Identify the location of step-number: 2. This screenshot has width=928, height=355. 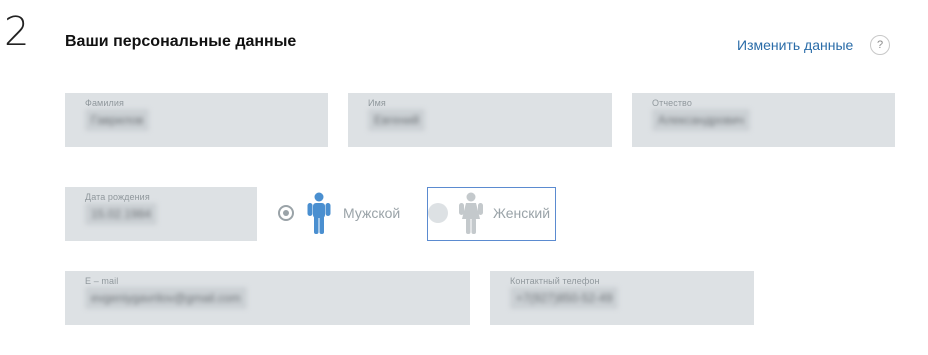
(17, 32).